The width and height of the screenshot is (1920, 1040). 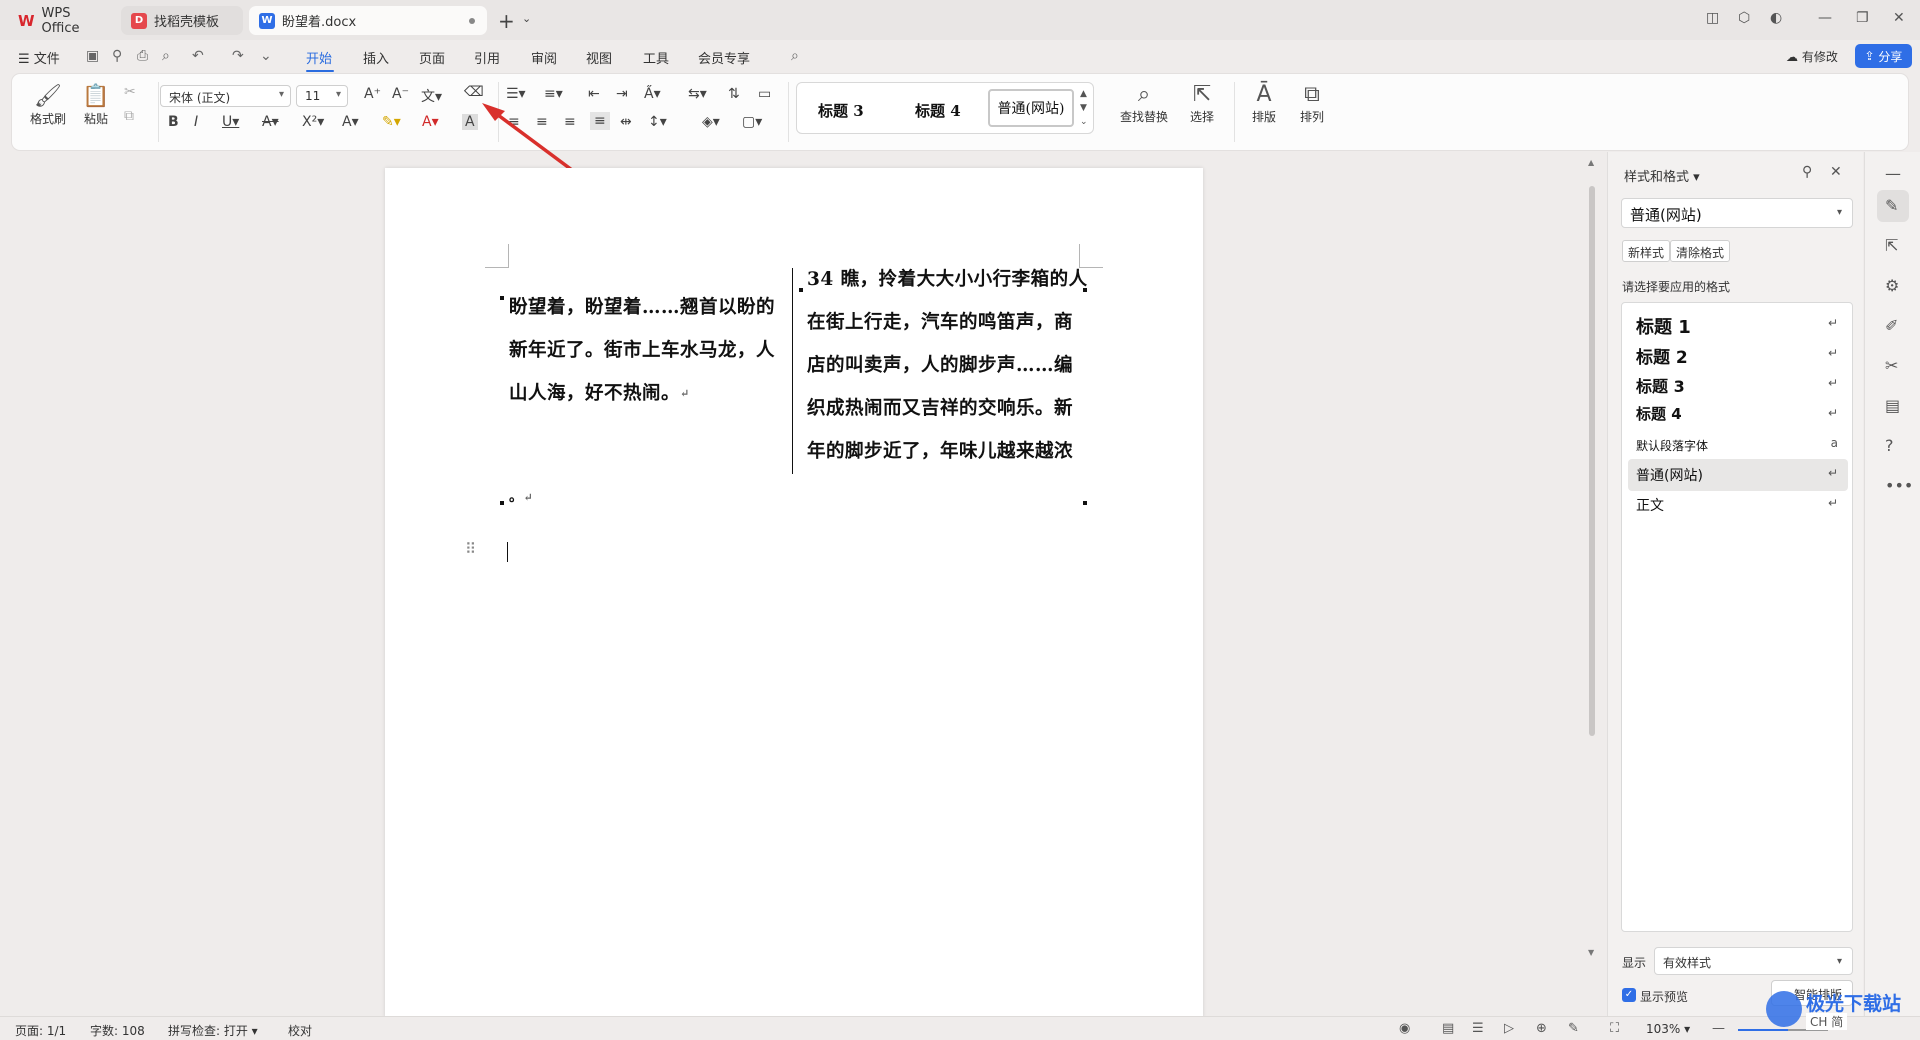 What do you see at coordinates (1891, 365) in the screenshot?
I see `tools-icon: ✂` at bounding box center [1891, 365].